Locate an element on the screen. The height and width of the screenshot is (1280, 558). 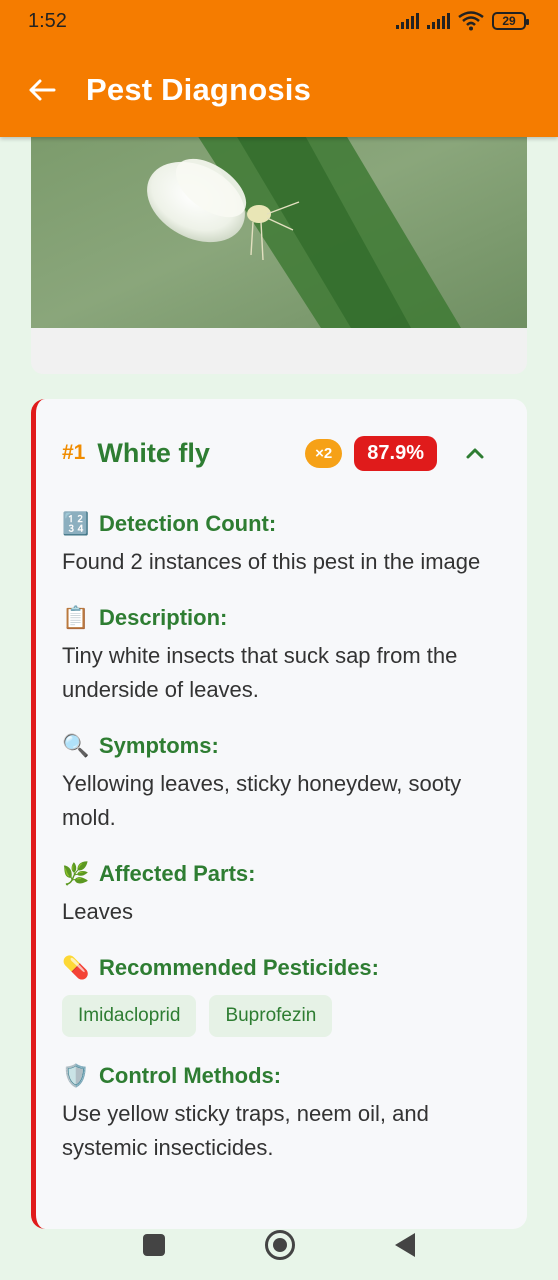
count-badge: ×2 is located at coordinates (324, 453).